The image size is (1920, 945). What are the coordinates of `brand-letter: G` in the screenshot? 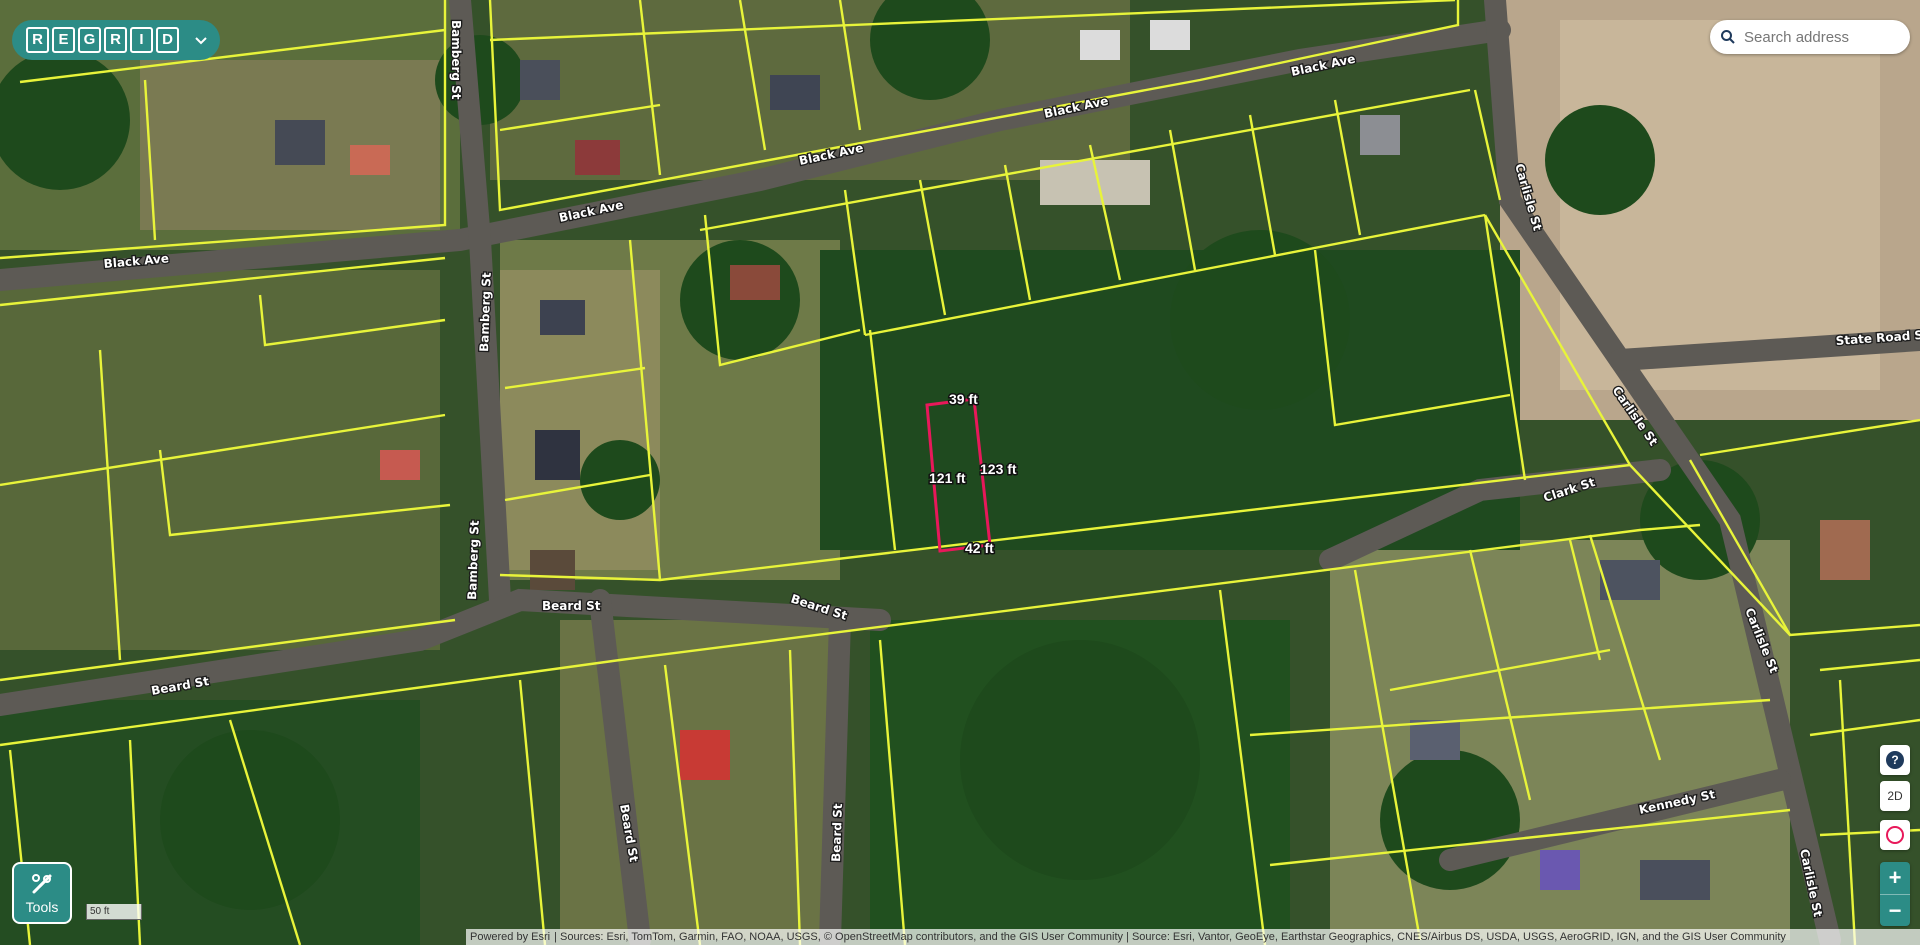 It's located at (89, 40).